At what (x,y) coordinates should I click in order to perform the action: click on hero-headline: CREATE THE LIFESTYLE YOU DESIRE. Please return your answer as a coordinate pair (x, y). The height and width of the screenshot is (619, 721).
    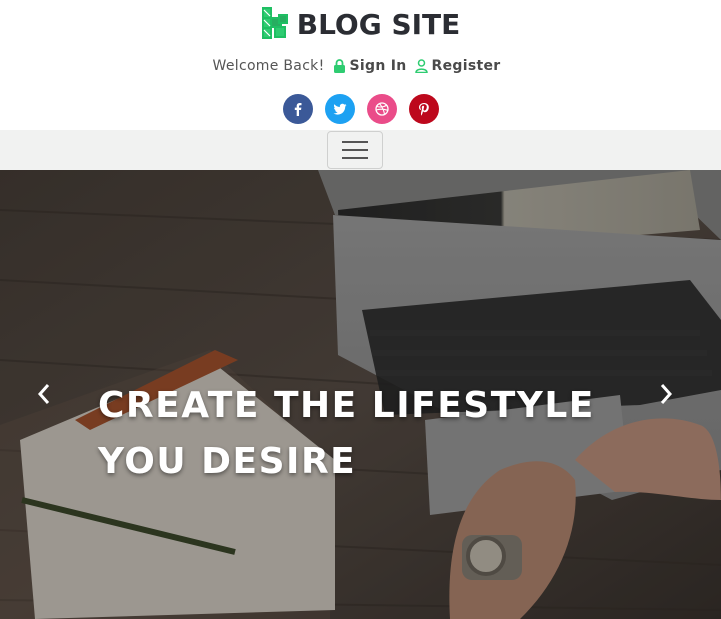
    Looking at the image, I should click on (358, 434).